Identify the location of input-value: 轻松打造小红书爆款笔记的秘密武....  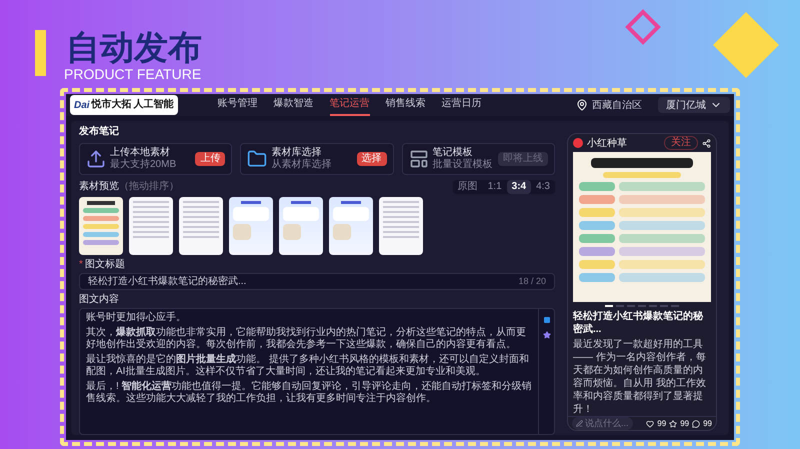
(167, 281).